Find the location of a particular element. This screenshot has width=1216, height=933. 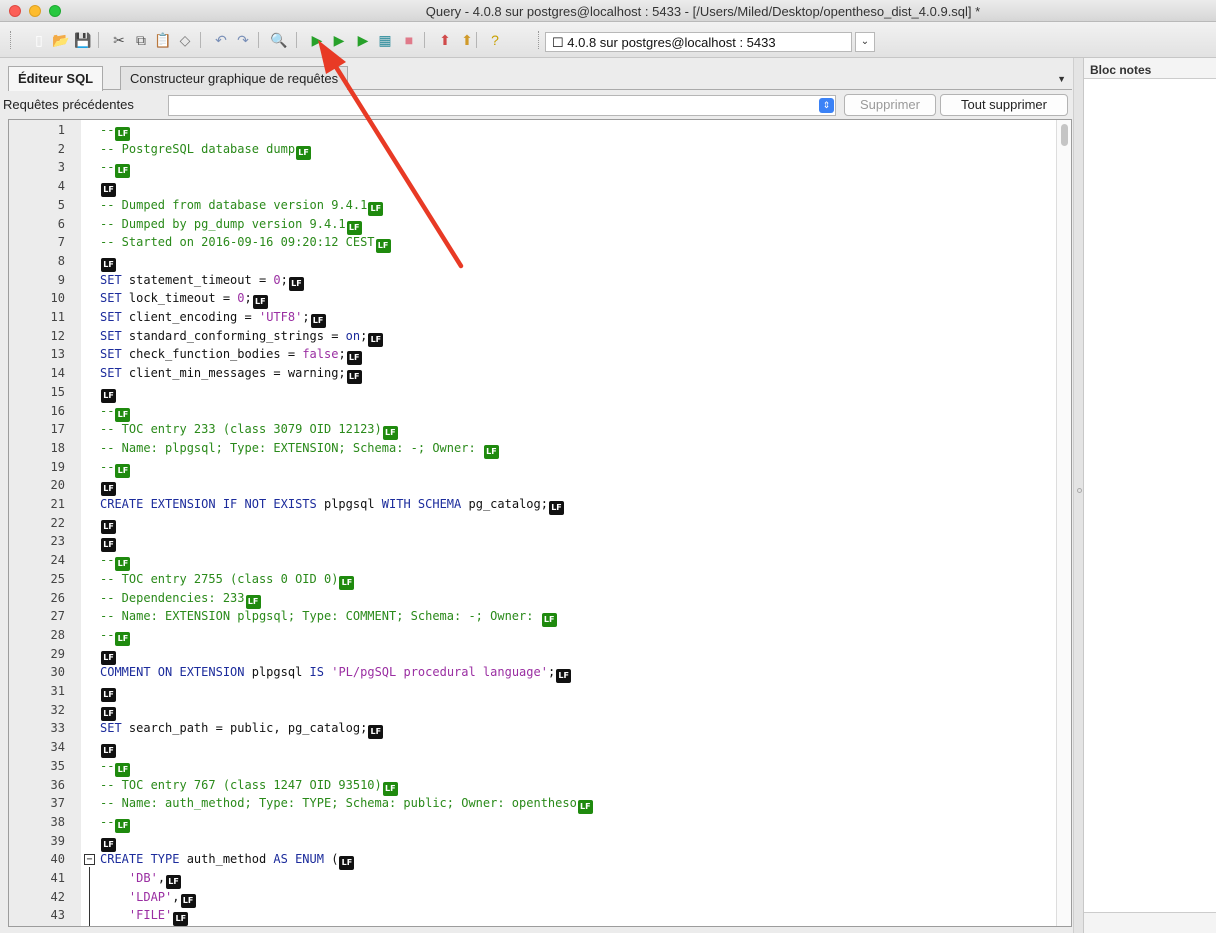

line-number: 36 is located at coordinates (57, 784).